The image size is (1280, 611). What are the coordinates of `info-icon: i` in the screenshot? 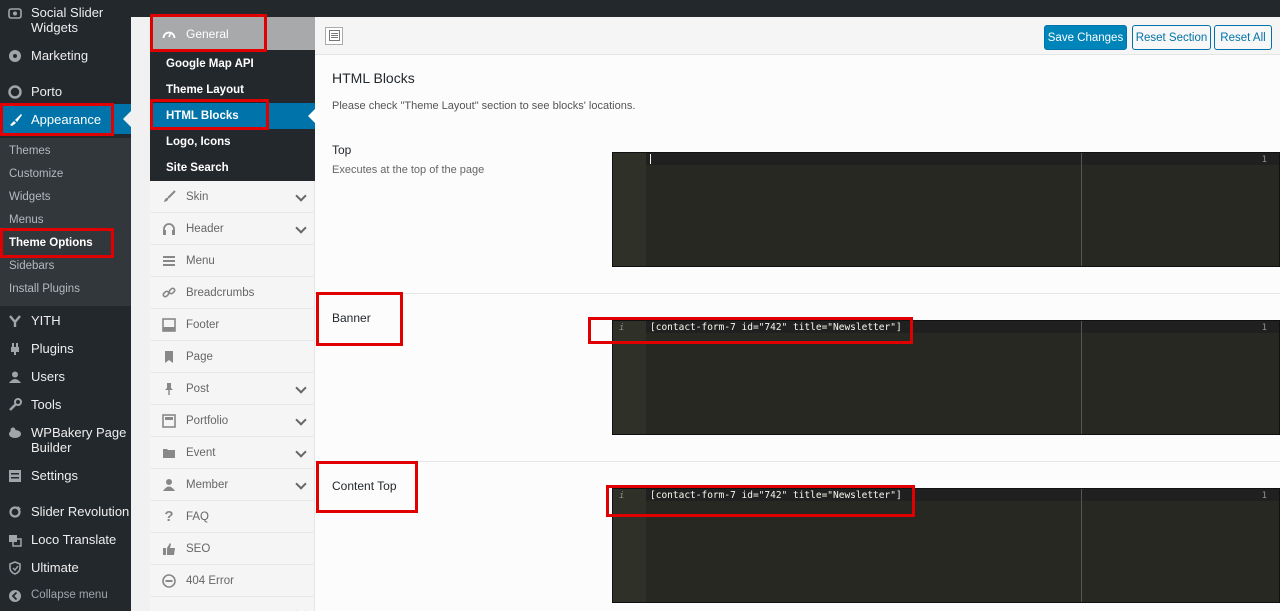 It's located at (622, 328).